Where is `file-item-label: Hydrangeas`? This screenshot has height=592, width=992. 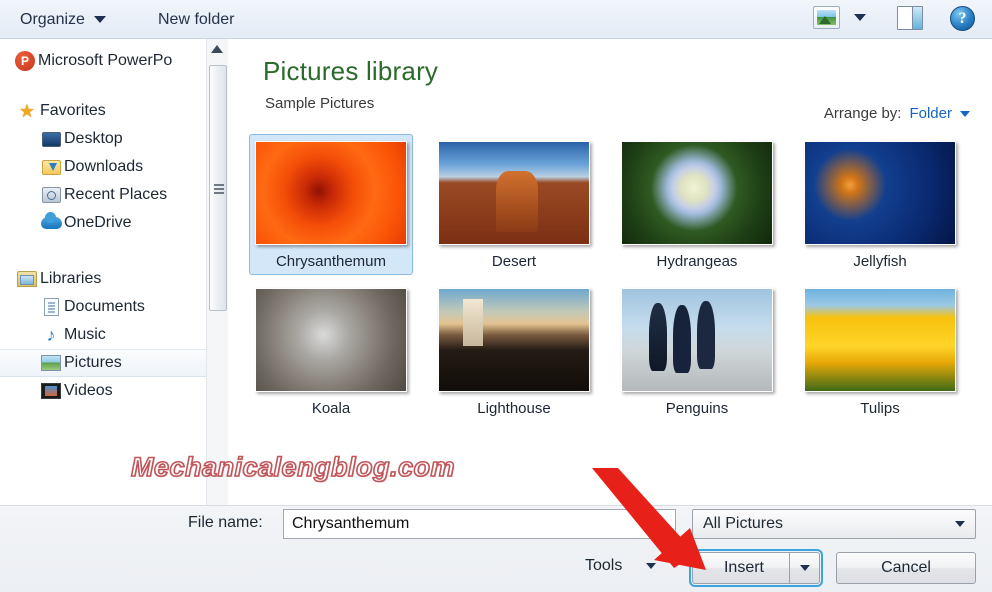
file-item-label: Hydrangeas is located at coordinates (697, 261).